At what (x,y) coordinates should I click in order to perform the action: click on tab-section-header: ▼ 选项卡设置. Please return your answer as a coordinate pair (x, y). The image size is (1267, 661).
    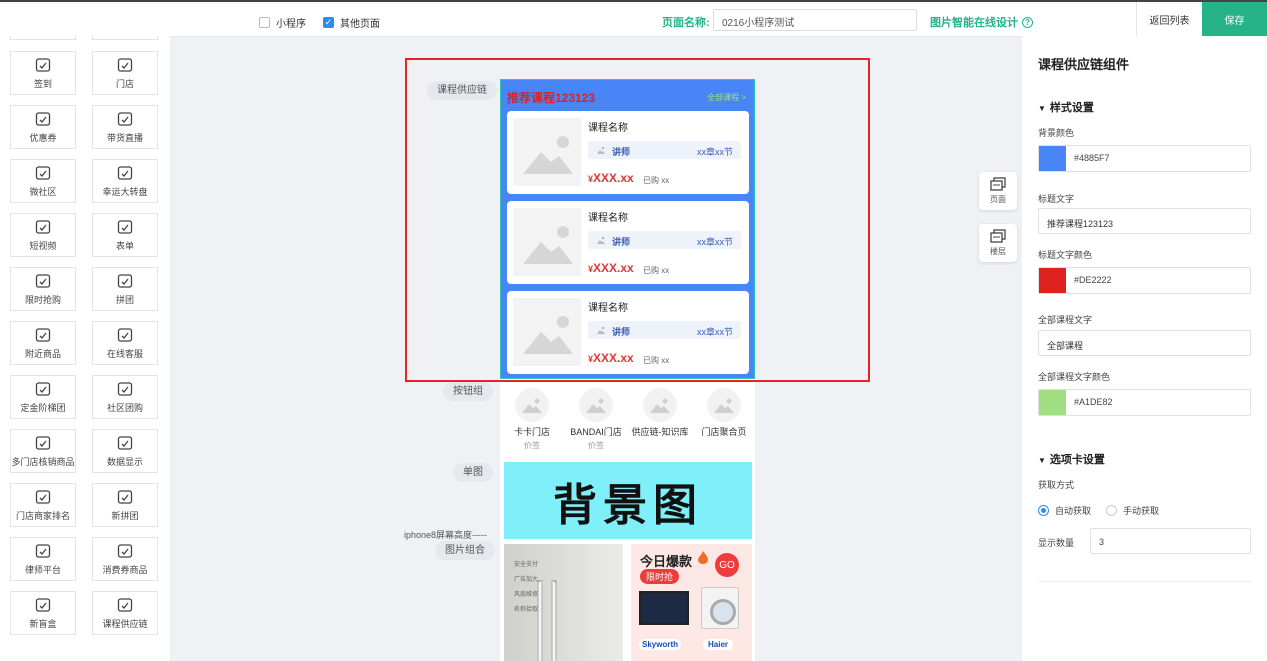
    Looking at the image, I should click on (1071, 459).